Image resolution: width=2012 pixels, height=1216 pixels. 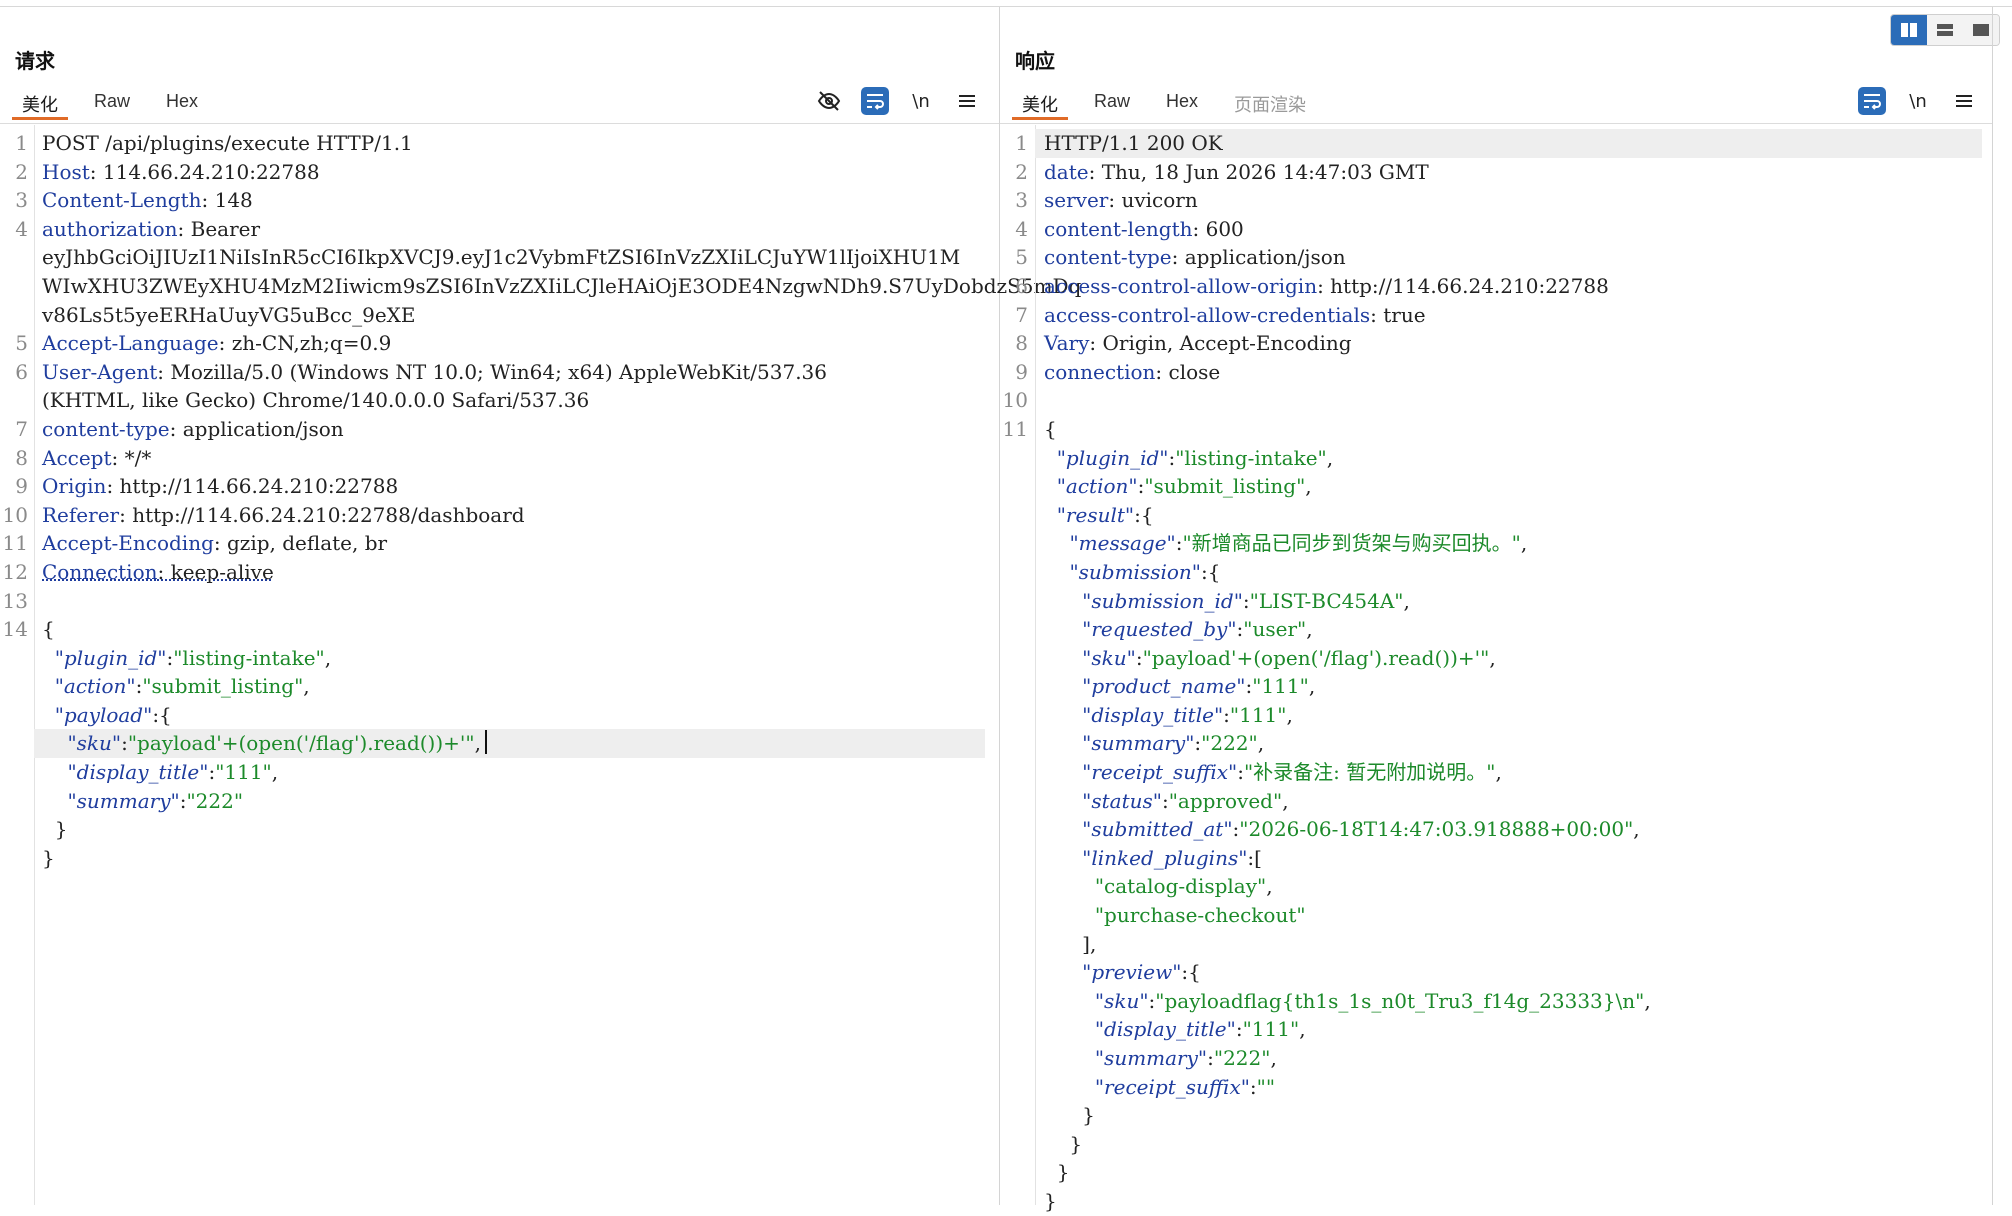 What do you see at coordinates (182, 102) in the screenshot?
I see `request-tab-2: Hex` at bounding box center [182, 102].